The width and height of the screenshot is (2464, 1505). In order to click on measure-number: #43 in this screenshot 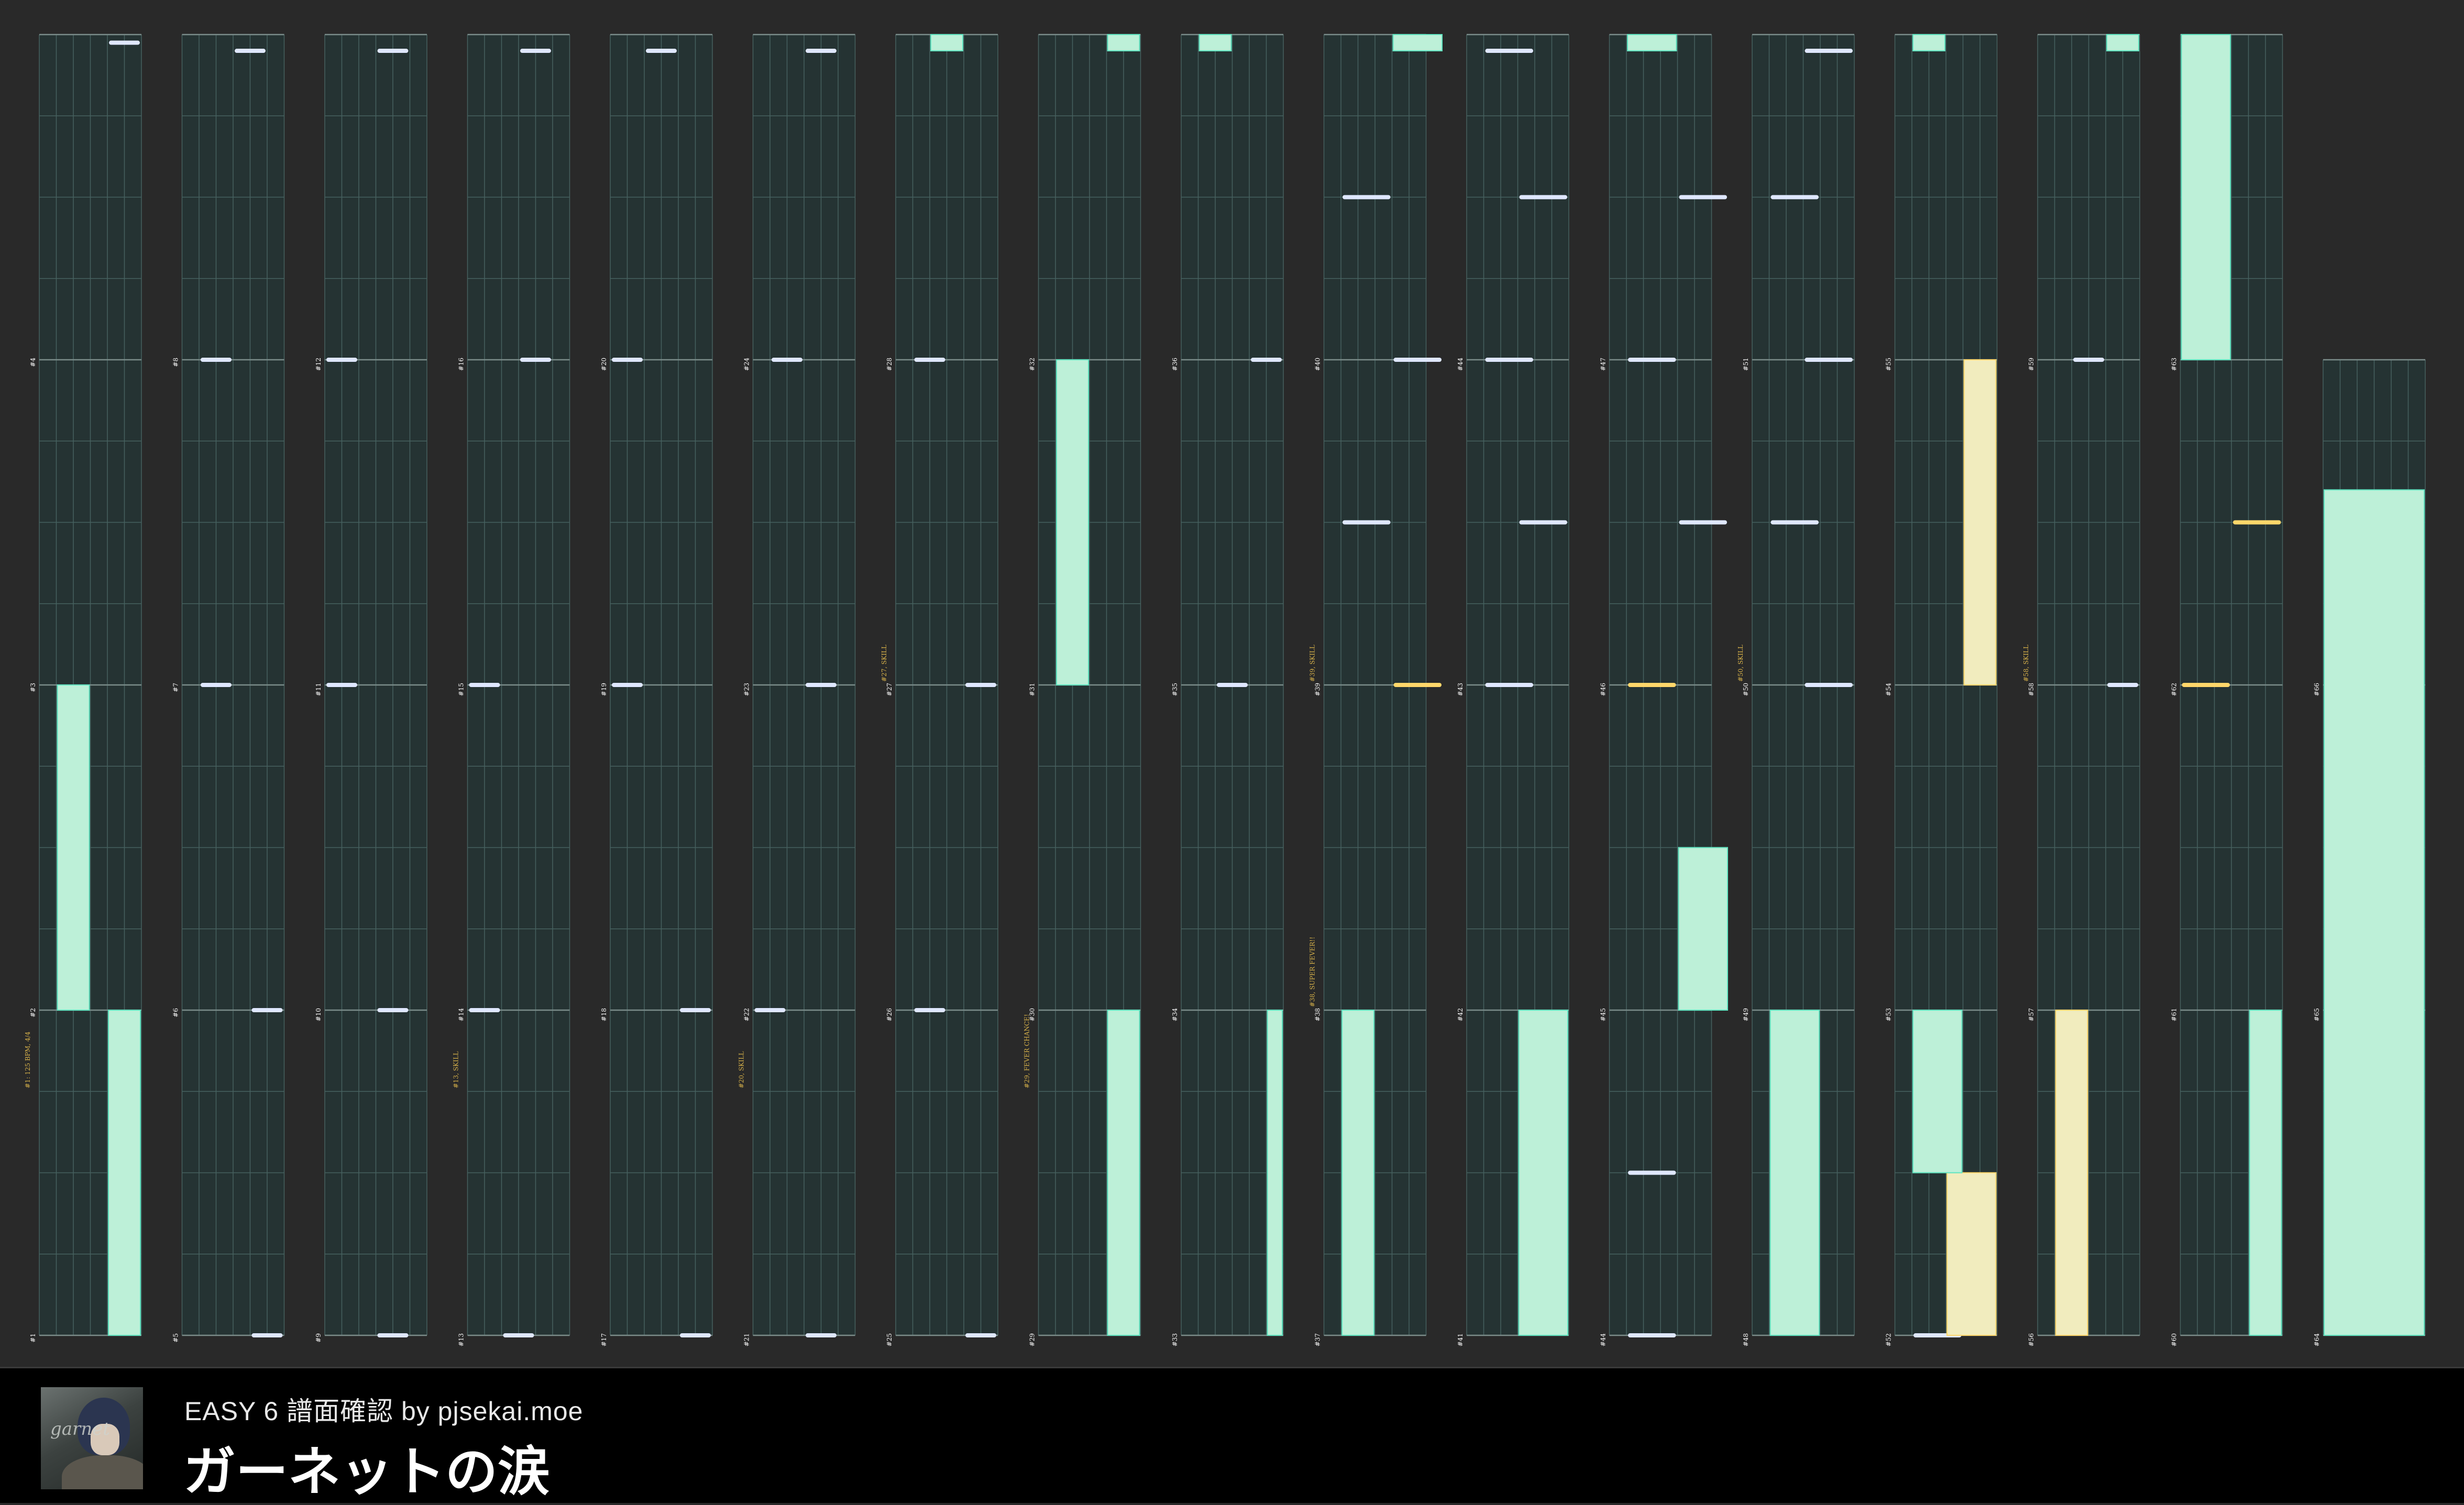, I will do `click(1461, 689)`.